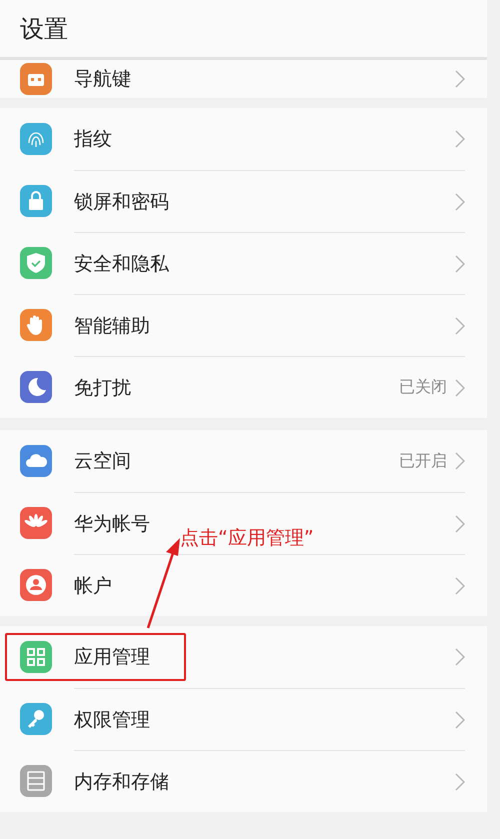 Image resolution: width=500 pixels, height=839 pixels. I want to click on item-label: 帐户, so click(93, 586).